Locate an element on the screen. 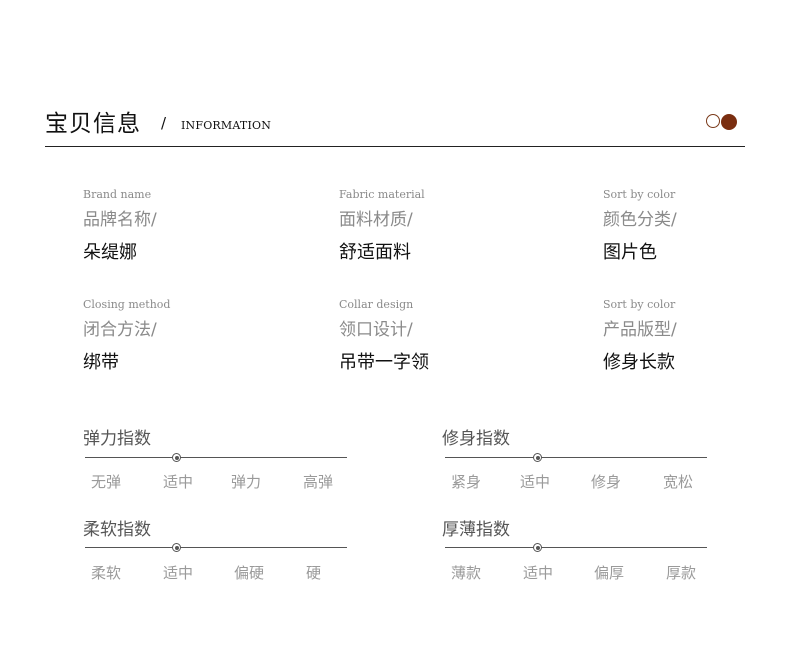  spec-cn-label: 领口设计/ is located at coordinates (376, 330).